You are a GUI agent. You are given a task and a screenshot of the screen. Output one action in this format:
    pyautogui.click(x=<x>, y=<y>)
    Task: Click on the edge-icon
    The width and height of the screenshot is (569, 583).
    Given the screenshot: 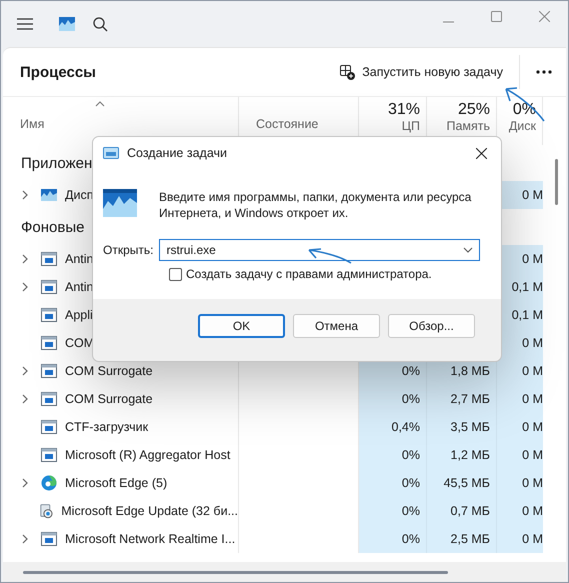 What is the action you would take?
    pyautogui.click(x=49, y=483)
    